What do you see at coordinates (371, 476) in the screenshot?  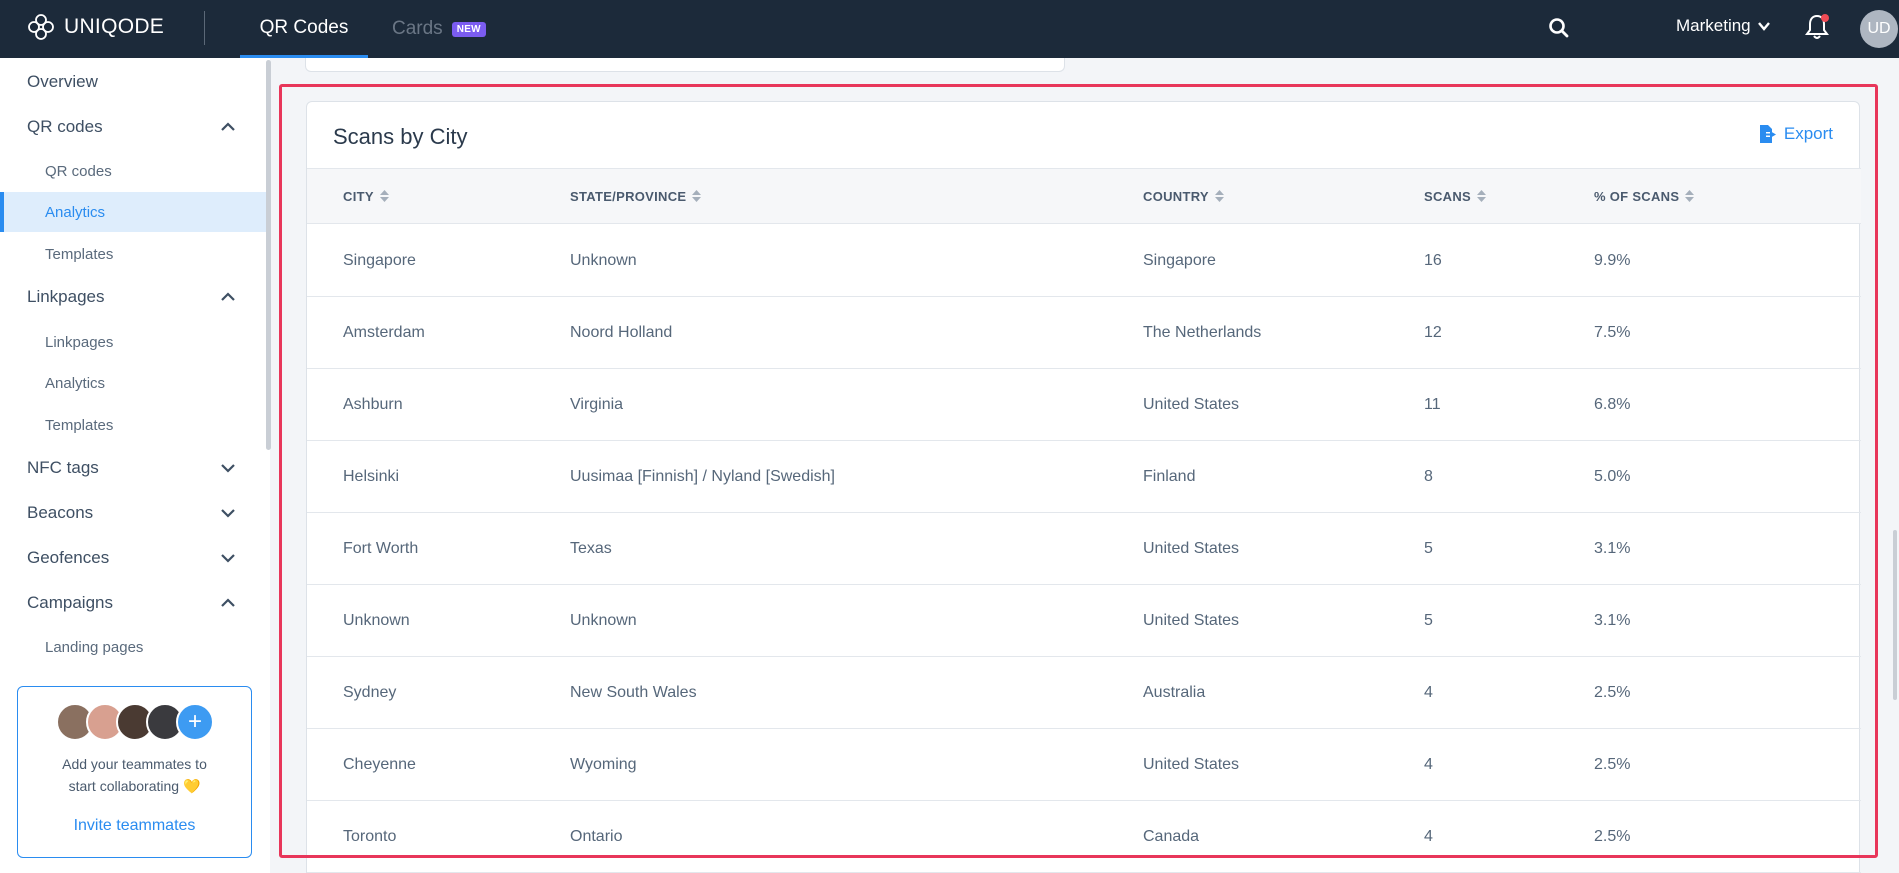 I see `cell-city: Helsinki` at bounding box center [371, 476].